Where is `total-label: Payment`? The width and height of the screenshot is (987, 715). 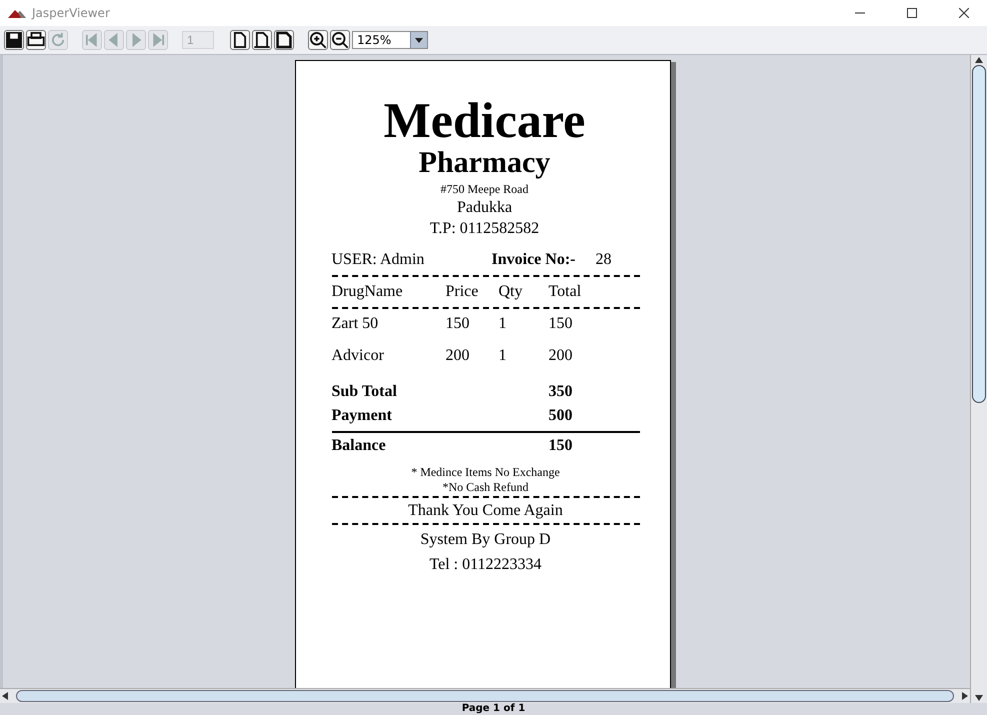 total-label: Payment is located at coordinates (362, 416).